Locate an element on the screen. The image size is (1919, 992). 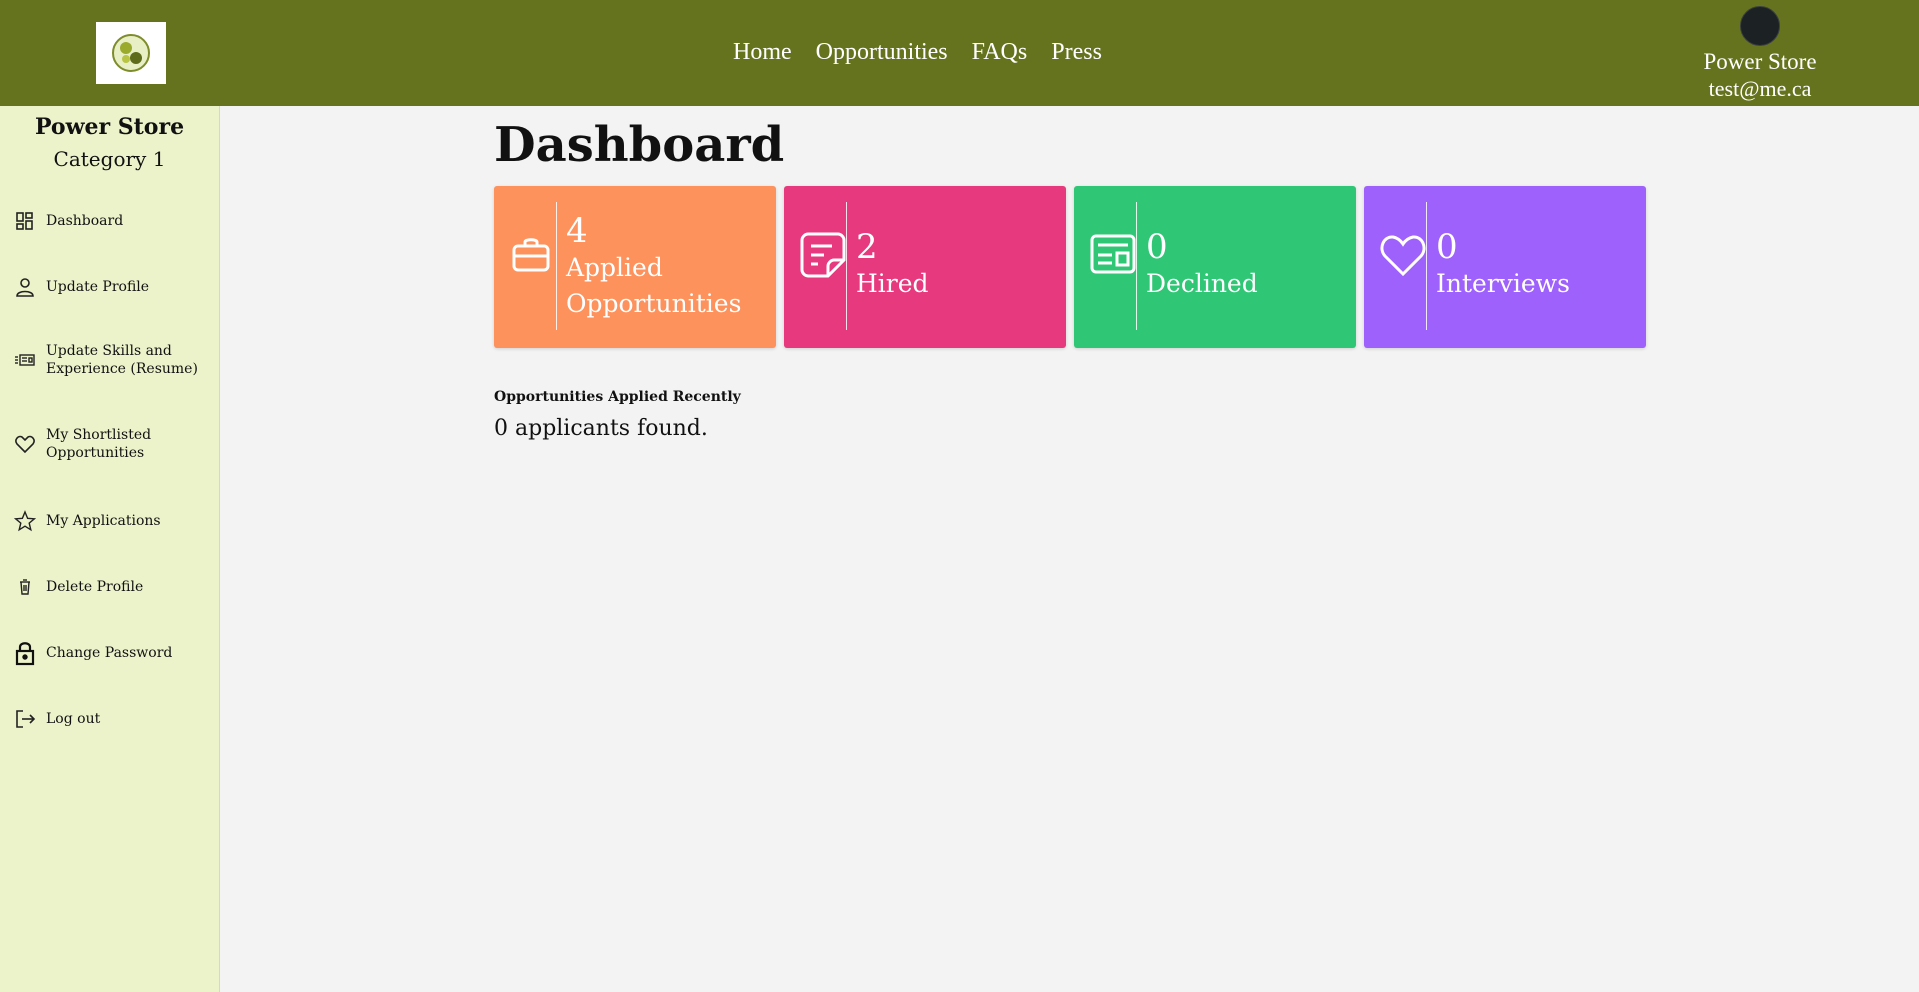
logo is located at coordinates (131, 53).